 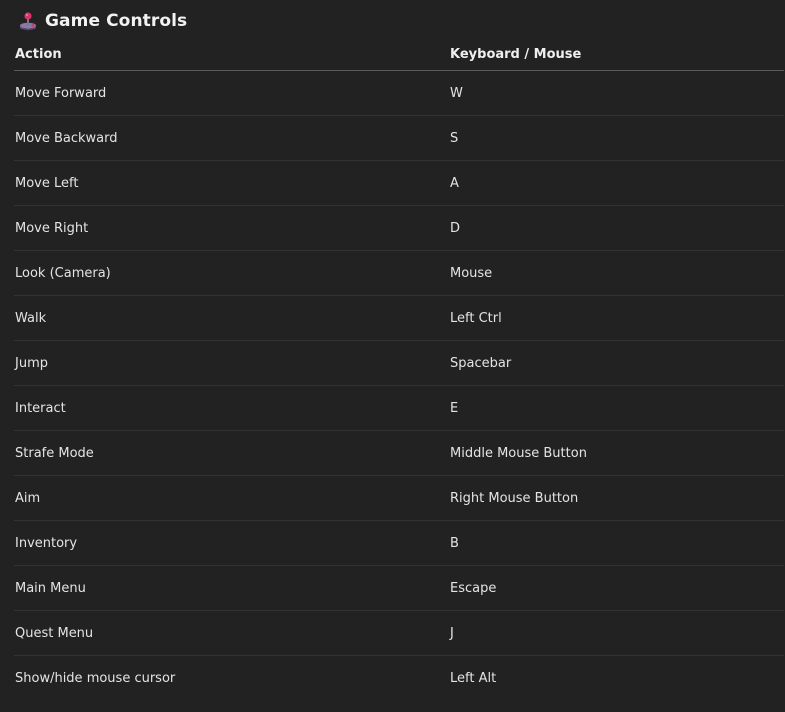 I want to click on table-row: Walk Left Ctrl, so click(x=399, y=318).